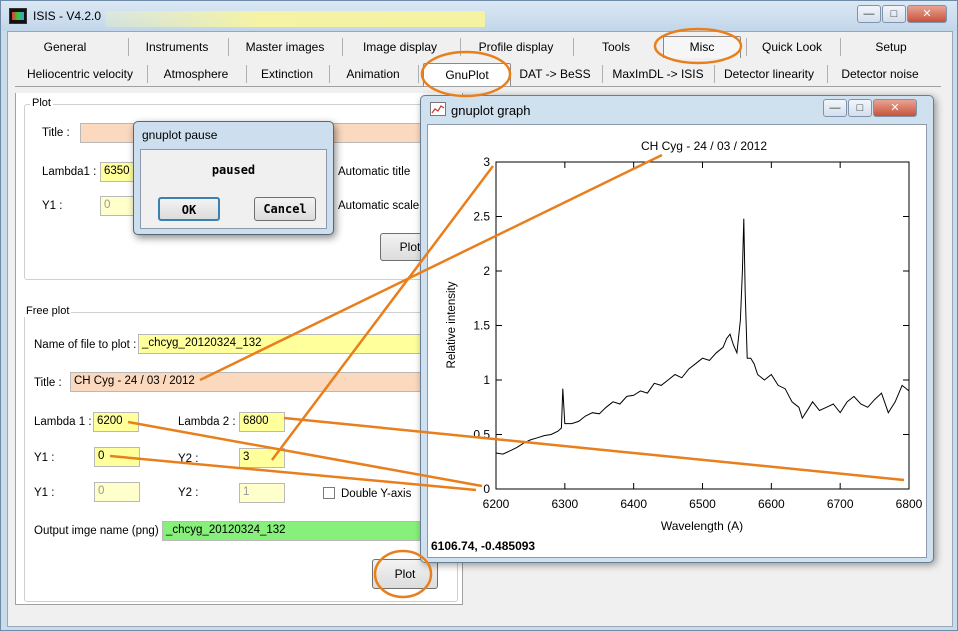  I want to click on free-title-label: Title :, so click(48, 383).